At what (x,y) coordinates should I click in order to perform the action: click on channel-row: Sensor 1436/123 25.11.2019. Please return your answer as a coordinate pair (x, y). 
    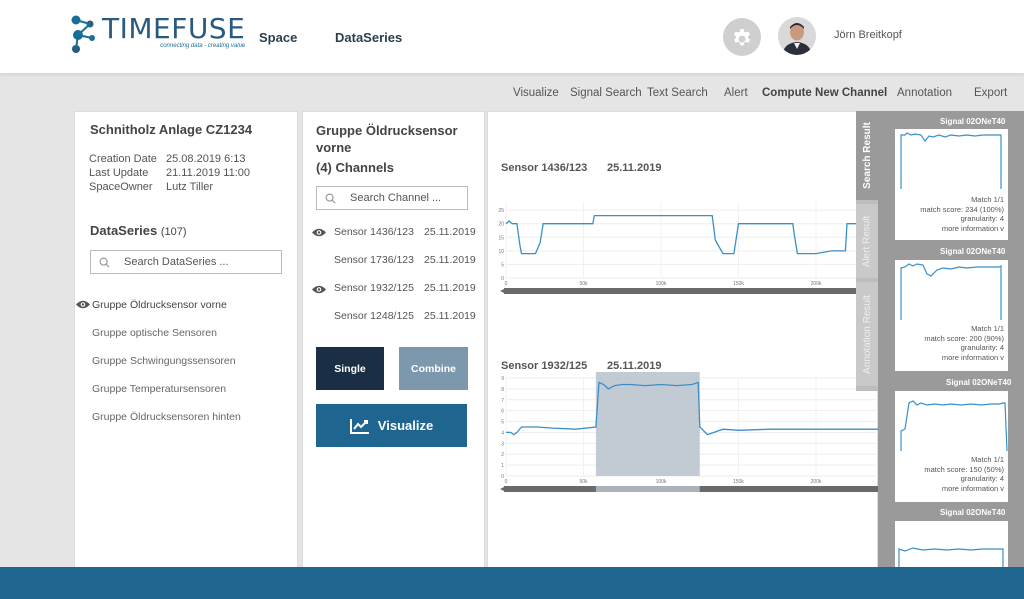
    Looking at the image, I should click on (405, 232).